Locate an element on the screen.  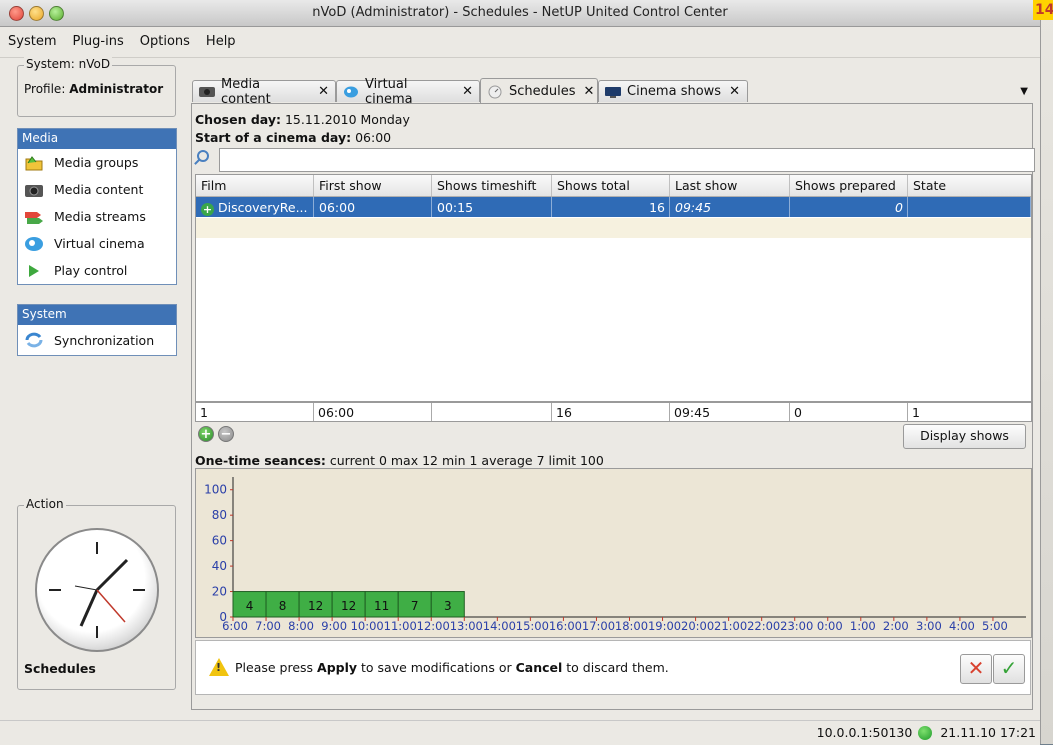
server-address: 10.0.0.1:50130 is located at coordinates (864, 732).